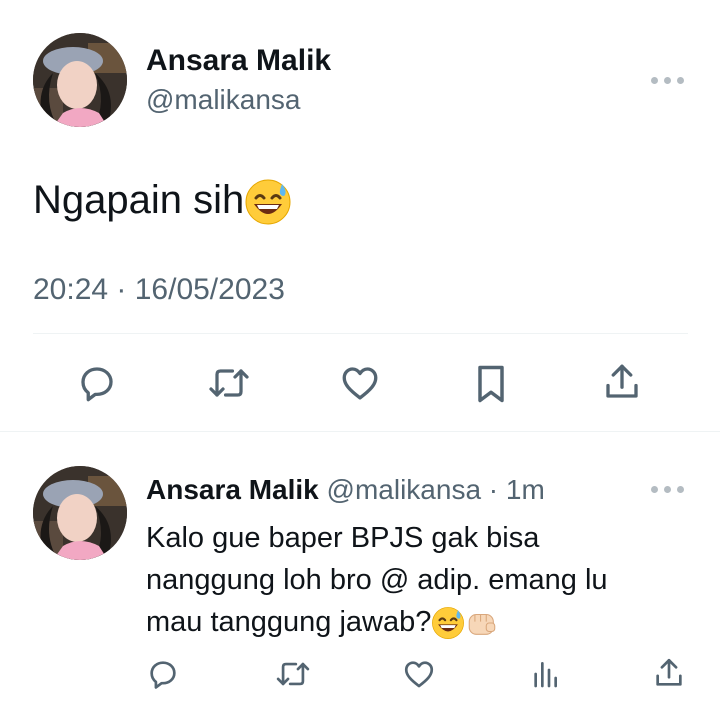 The height and width of the screenshot is (720, 720). Describe the element at coordinates (377, 622) in the screenshot. I see `reply-text-line: mau tanggung jawab?` at that location.